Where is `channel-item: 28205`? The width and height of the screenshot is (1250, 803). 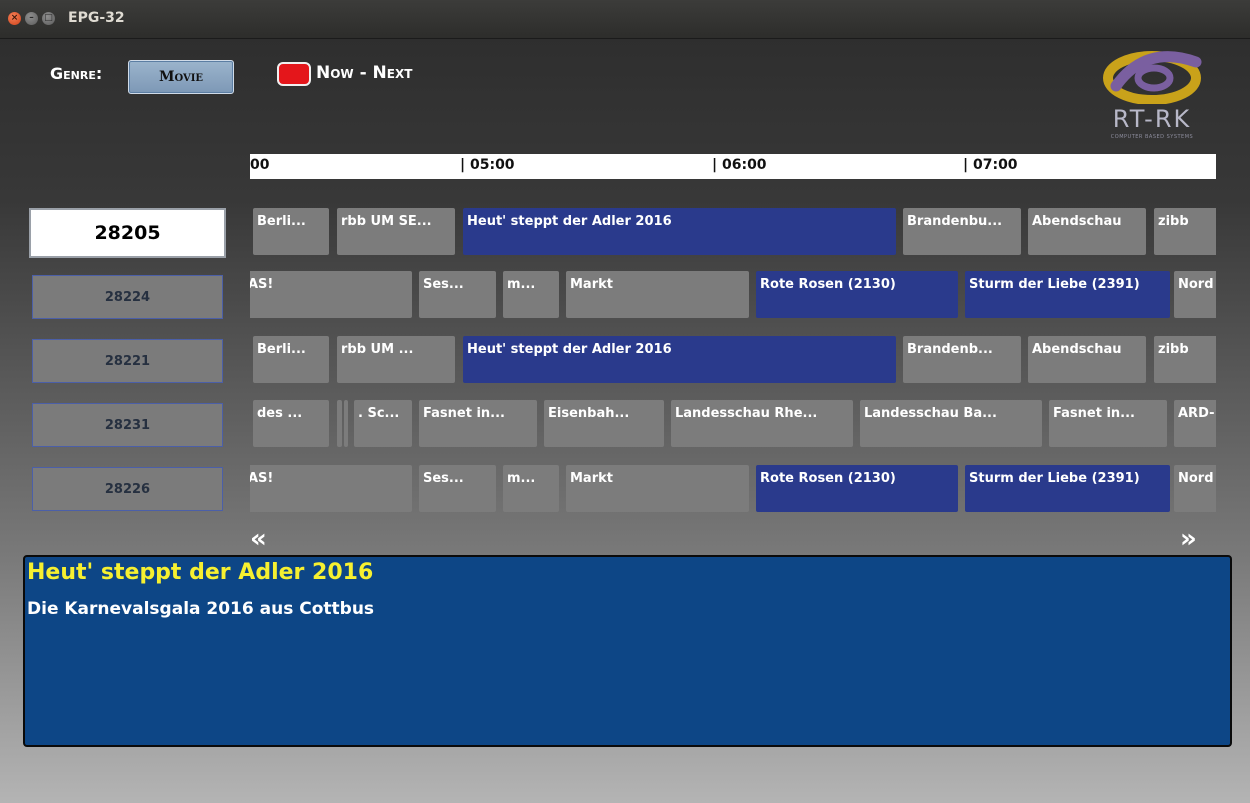
channel-item: 28205 is located at coordinates (127, 233).